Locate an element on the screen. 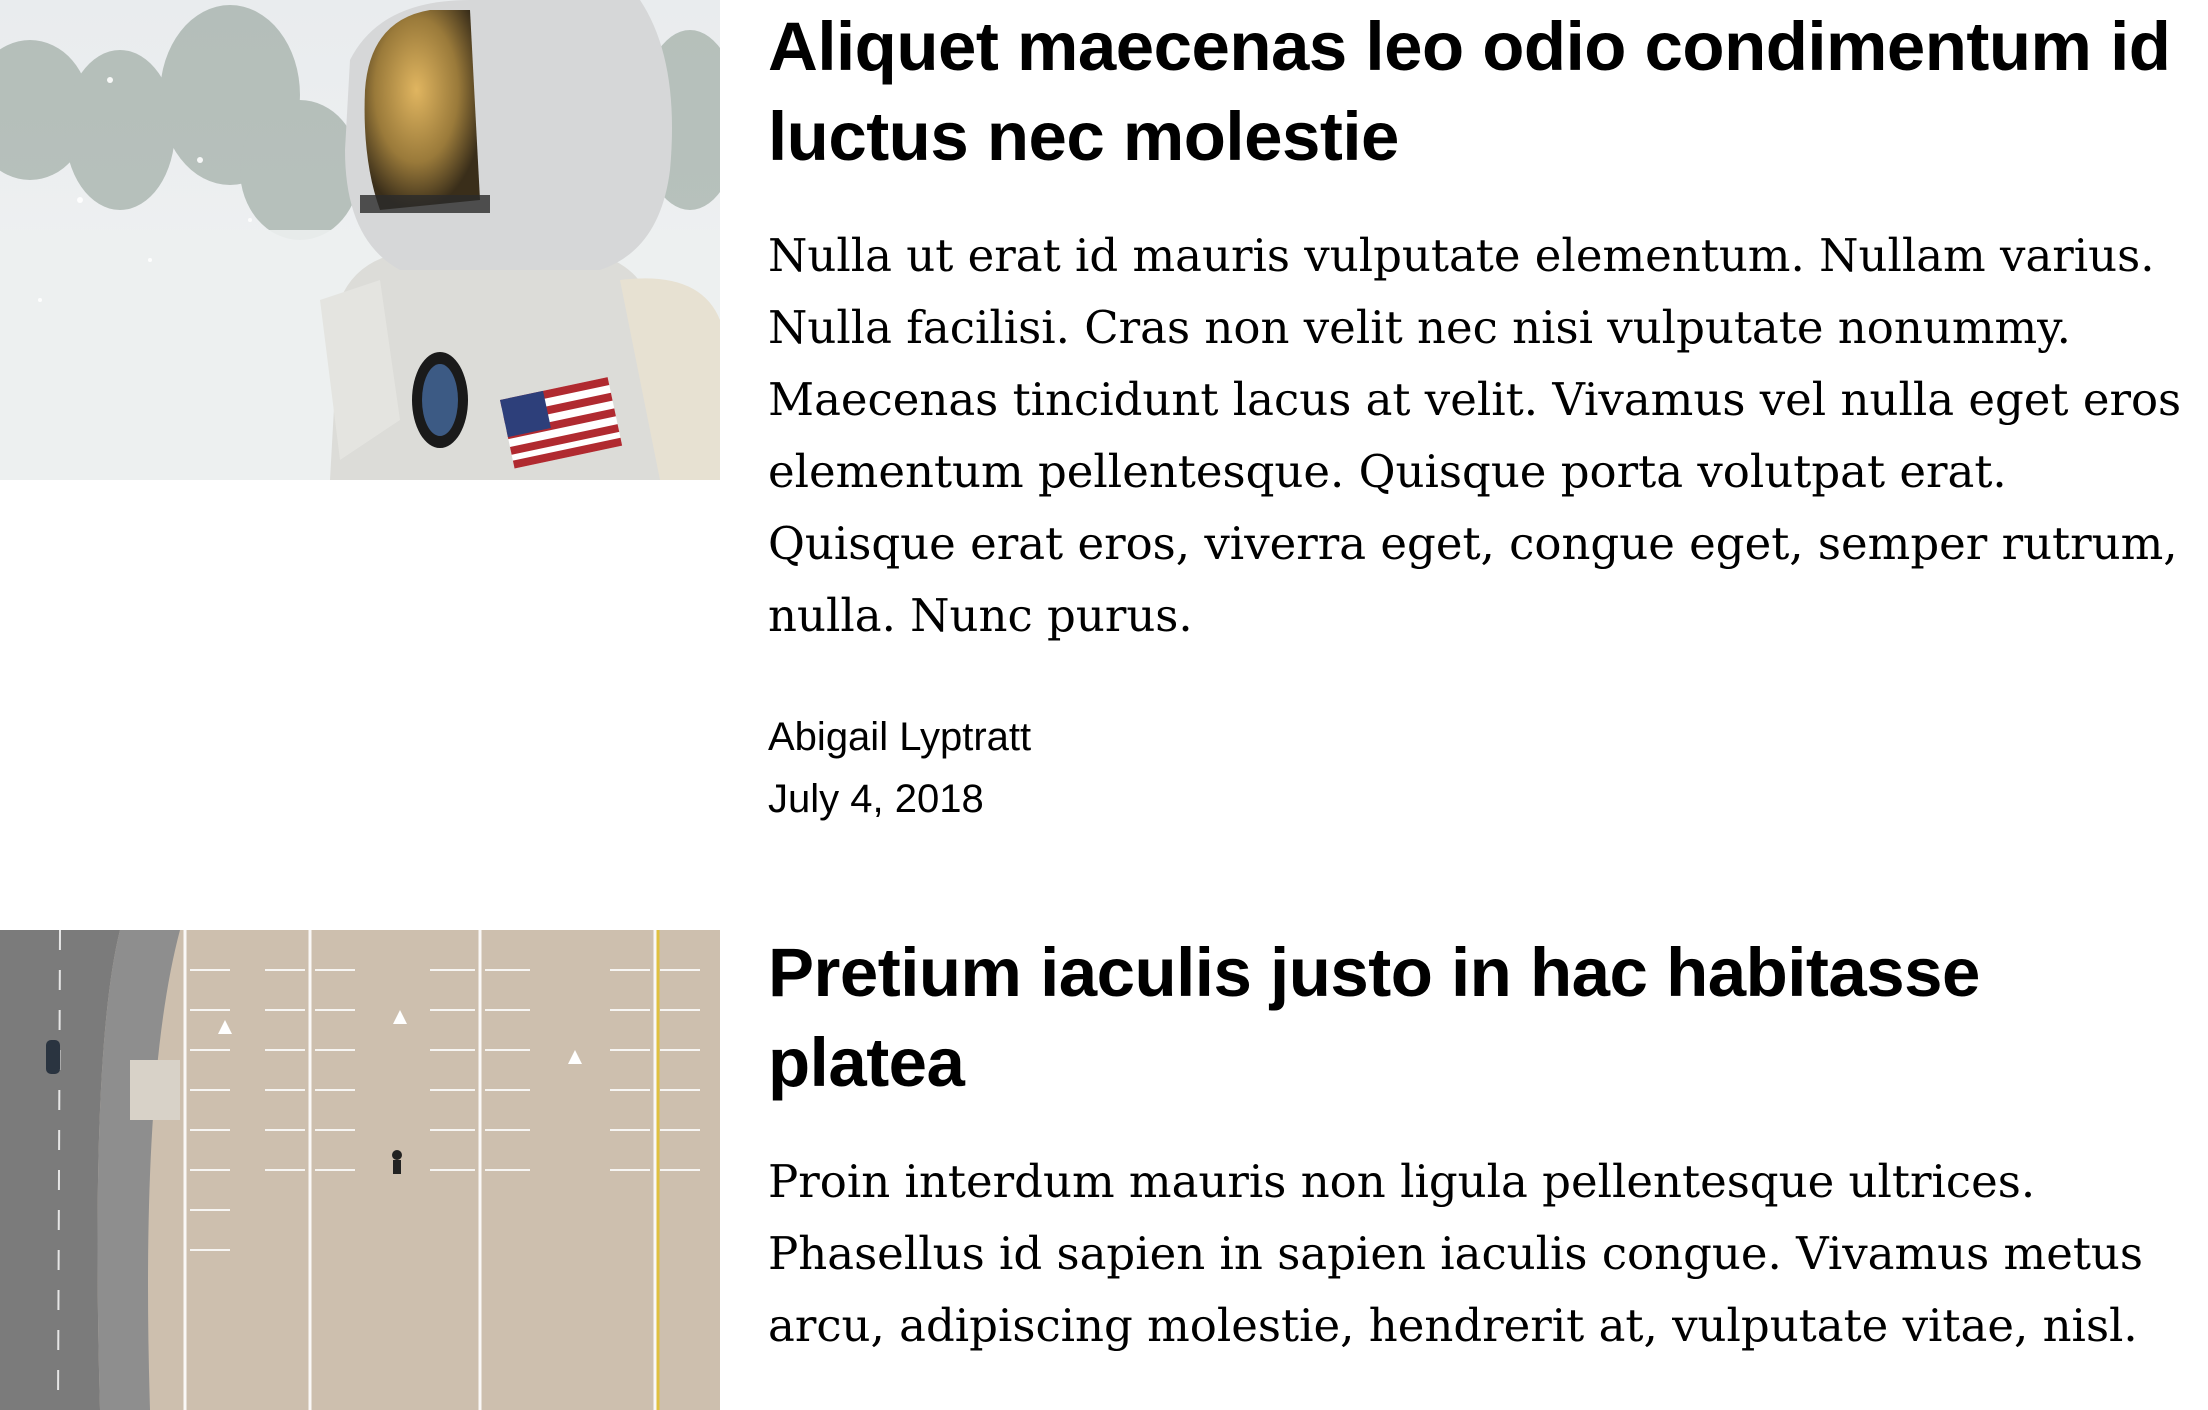 The height and width of the screenshot is (1410, 2208). parking-lot-image is located at coordinates (360, 1170).